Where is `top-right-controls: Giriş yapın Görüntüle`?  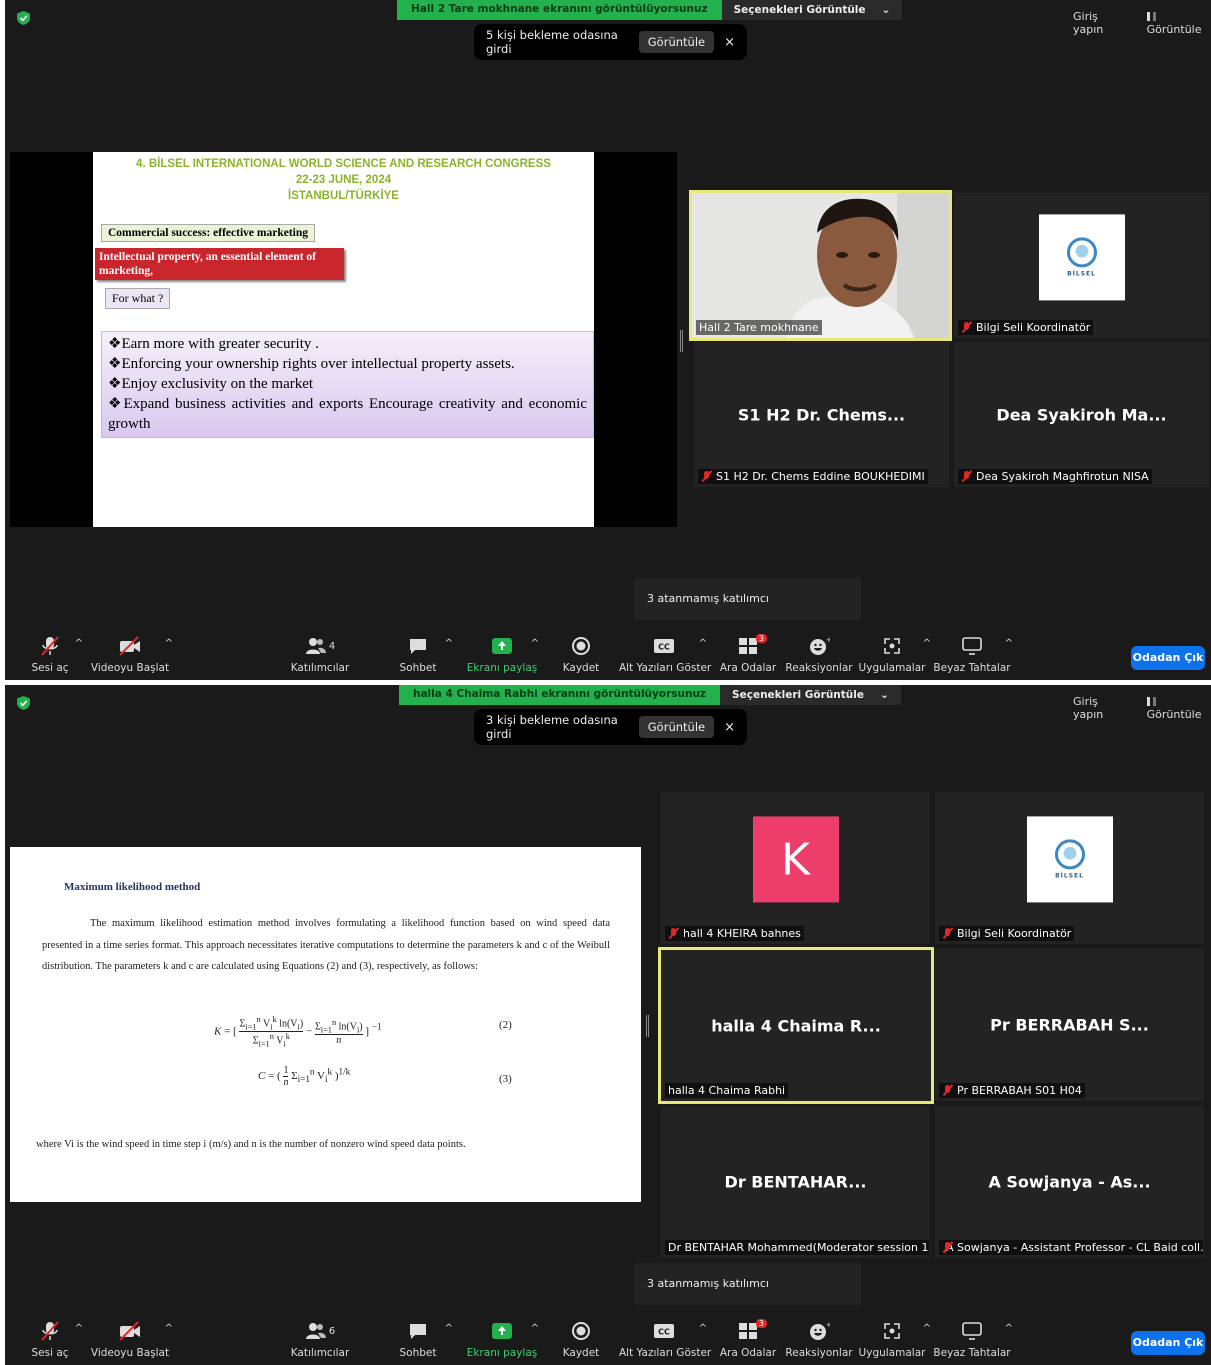
top-right-controls: Giriş yapın Görüntüle is located at coordinates (1142, 708).